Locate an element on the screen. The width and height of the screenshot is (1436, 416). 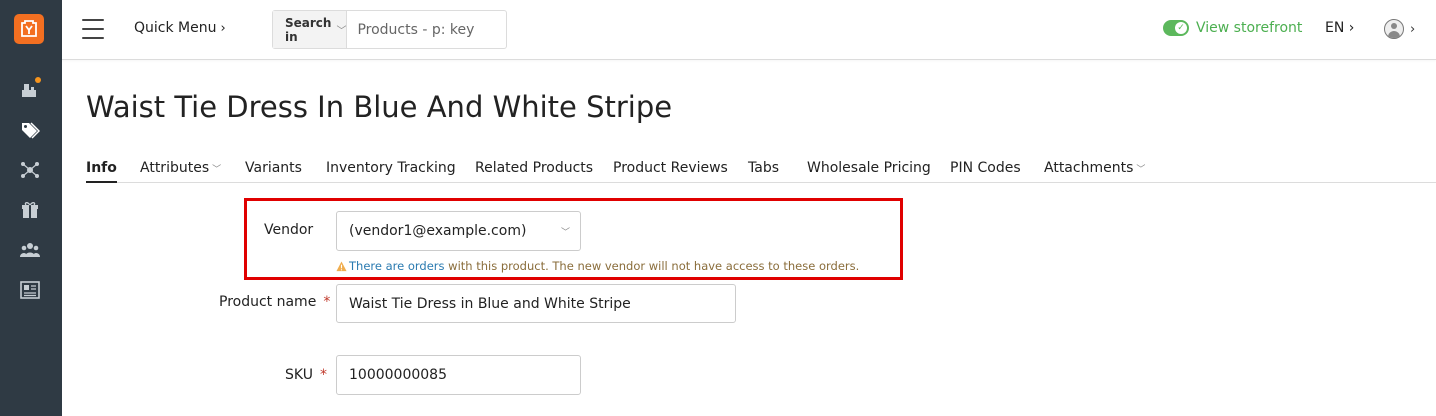
search-bar: Search in ﹀ is located at coordinates (402, 29).